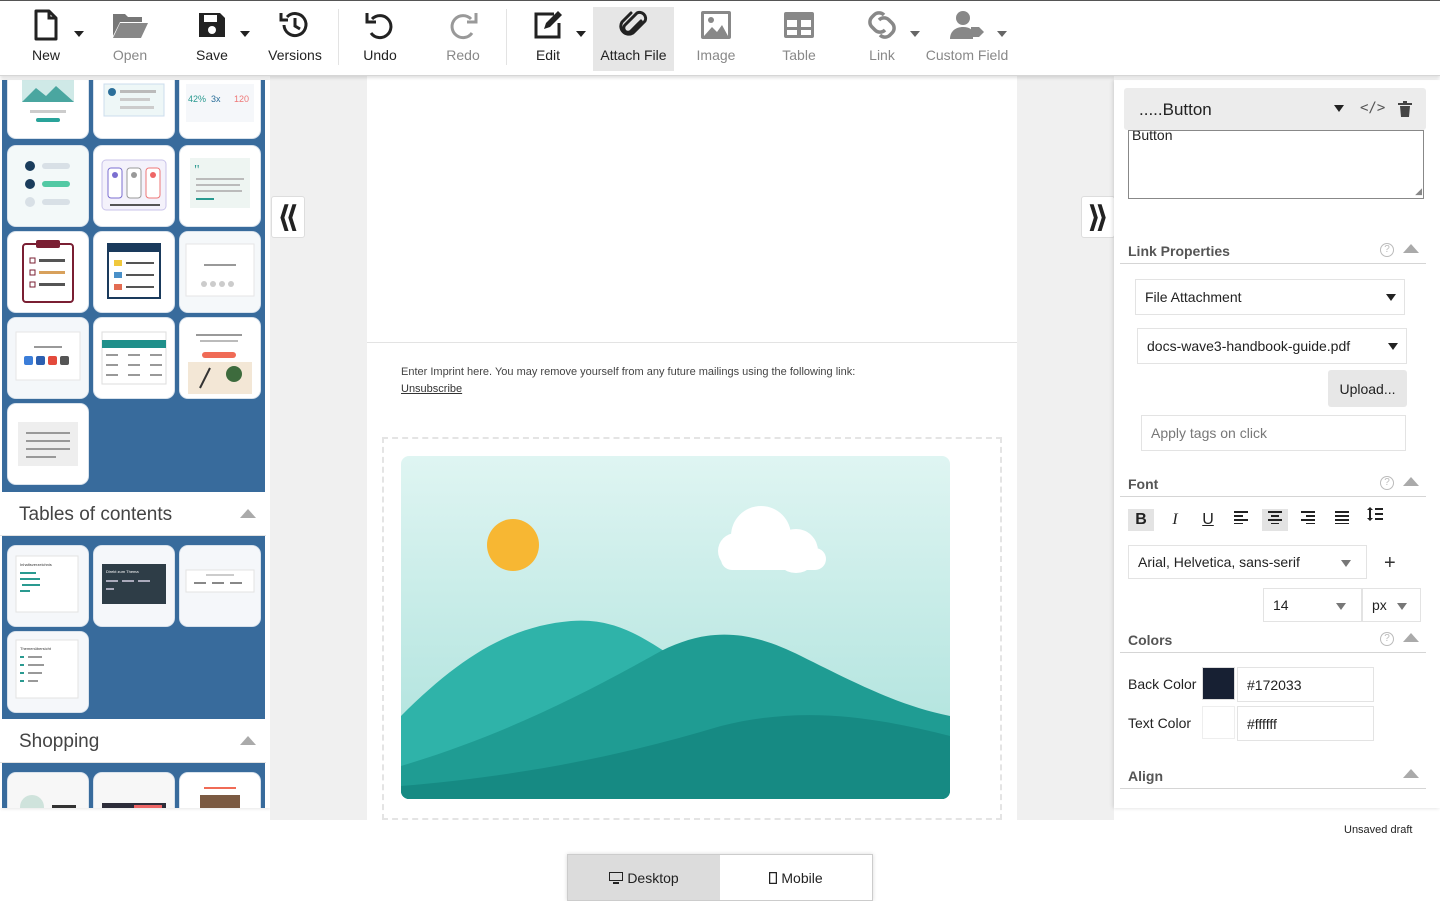  Describe the element at coordinates (1272, 346) in the screenshot. I see `attachment-file-select: docs-wave3-handbook-guide.pdf` at that location.